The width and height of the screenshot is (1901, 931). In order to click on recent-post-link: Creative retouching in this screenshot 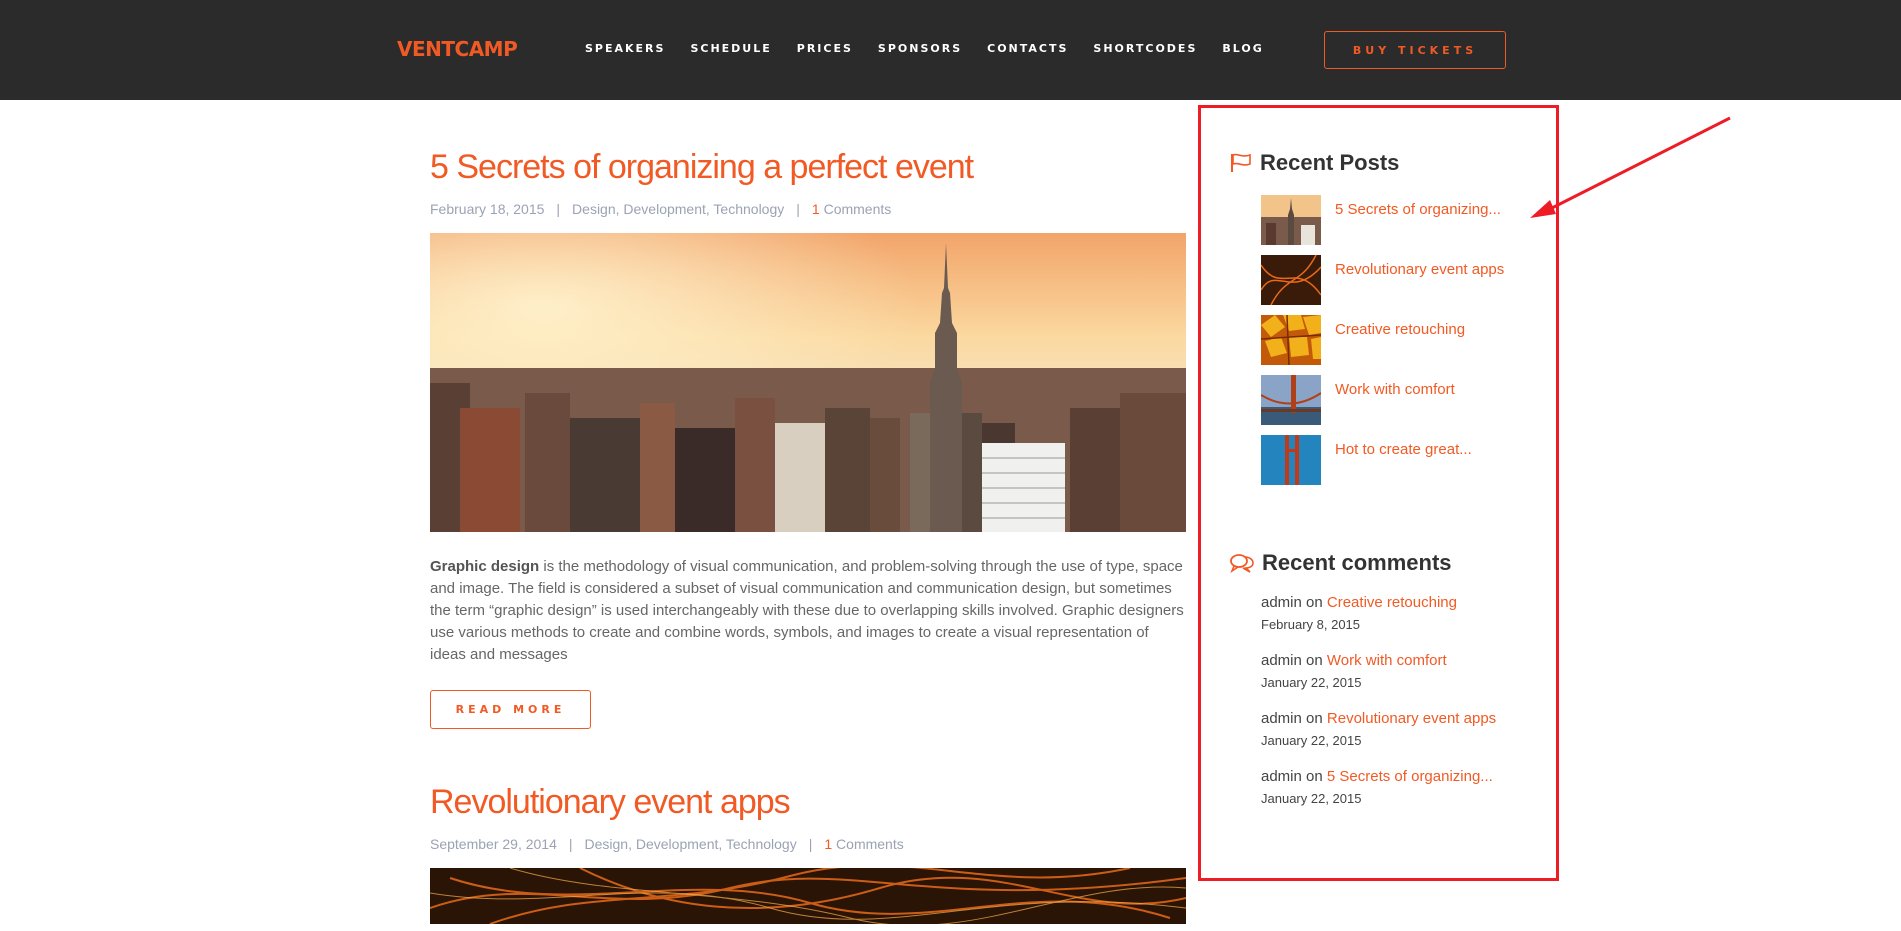, I will do `click(1400, 329)`.